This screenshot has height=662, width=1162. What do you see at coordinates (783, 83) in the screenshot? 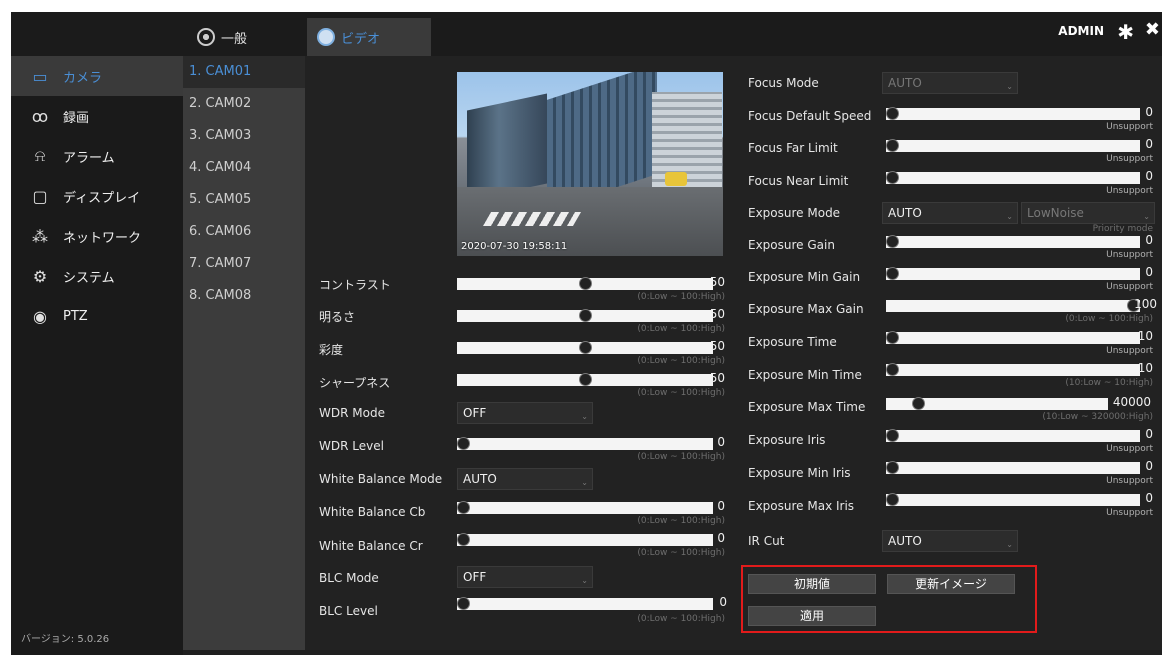
I see `focus-mode-label: Focus Mode` at bounding box center [783, 83].